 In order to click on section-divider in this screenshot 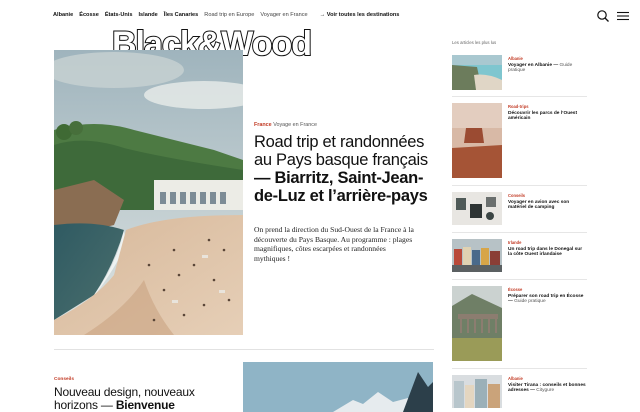, I will do `click(244, 349)`.